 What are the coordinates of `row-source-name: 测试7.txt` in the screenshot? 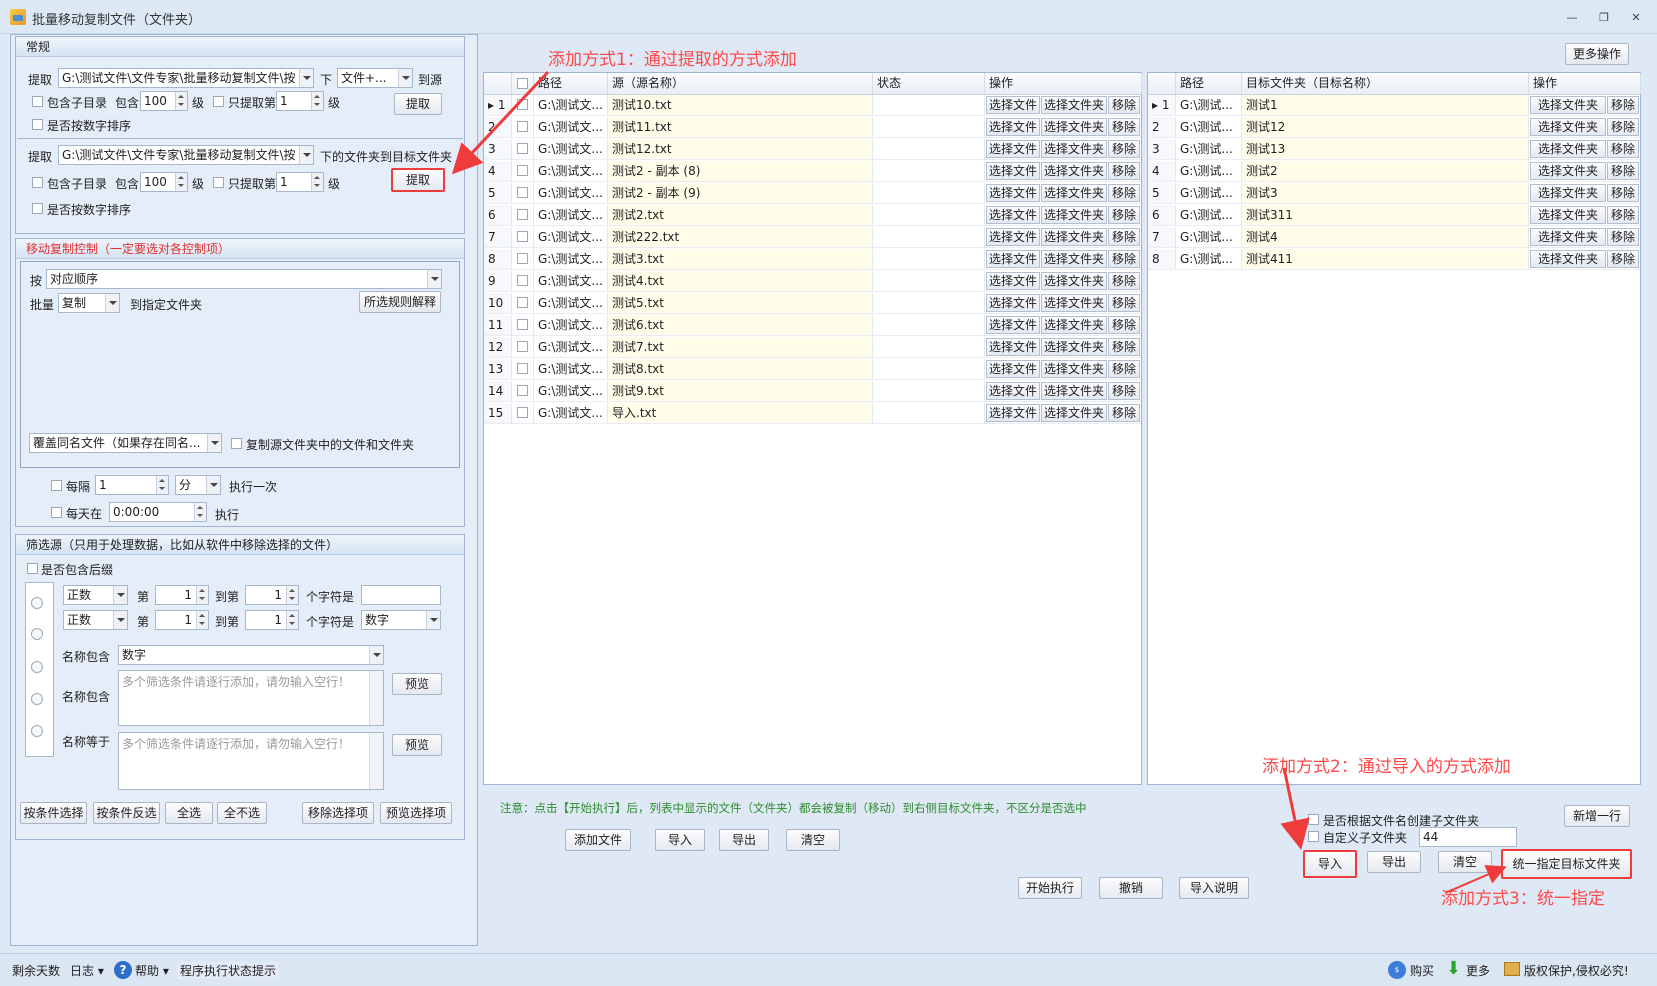 It's located at (740, 347).